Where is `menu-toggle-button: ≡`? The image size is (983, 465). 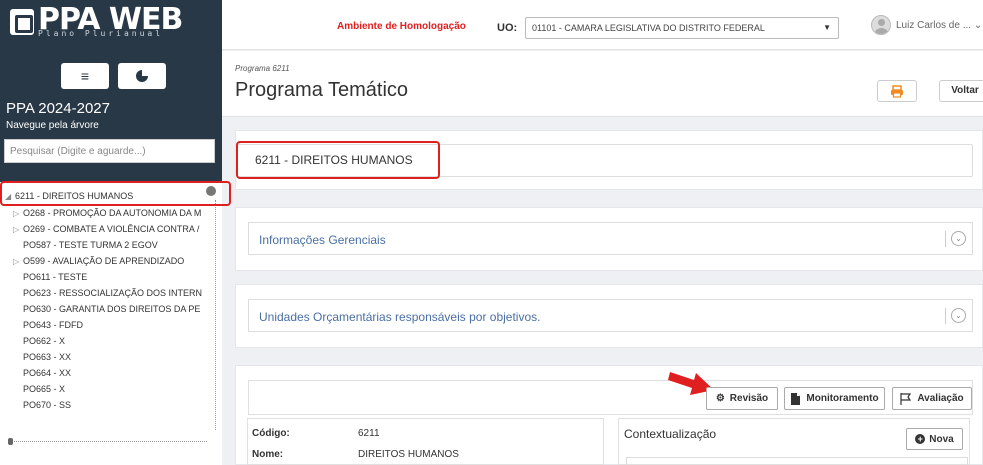
menu-toggle-button: ≡ is located at coordinates (85, 76).